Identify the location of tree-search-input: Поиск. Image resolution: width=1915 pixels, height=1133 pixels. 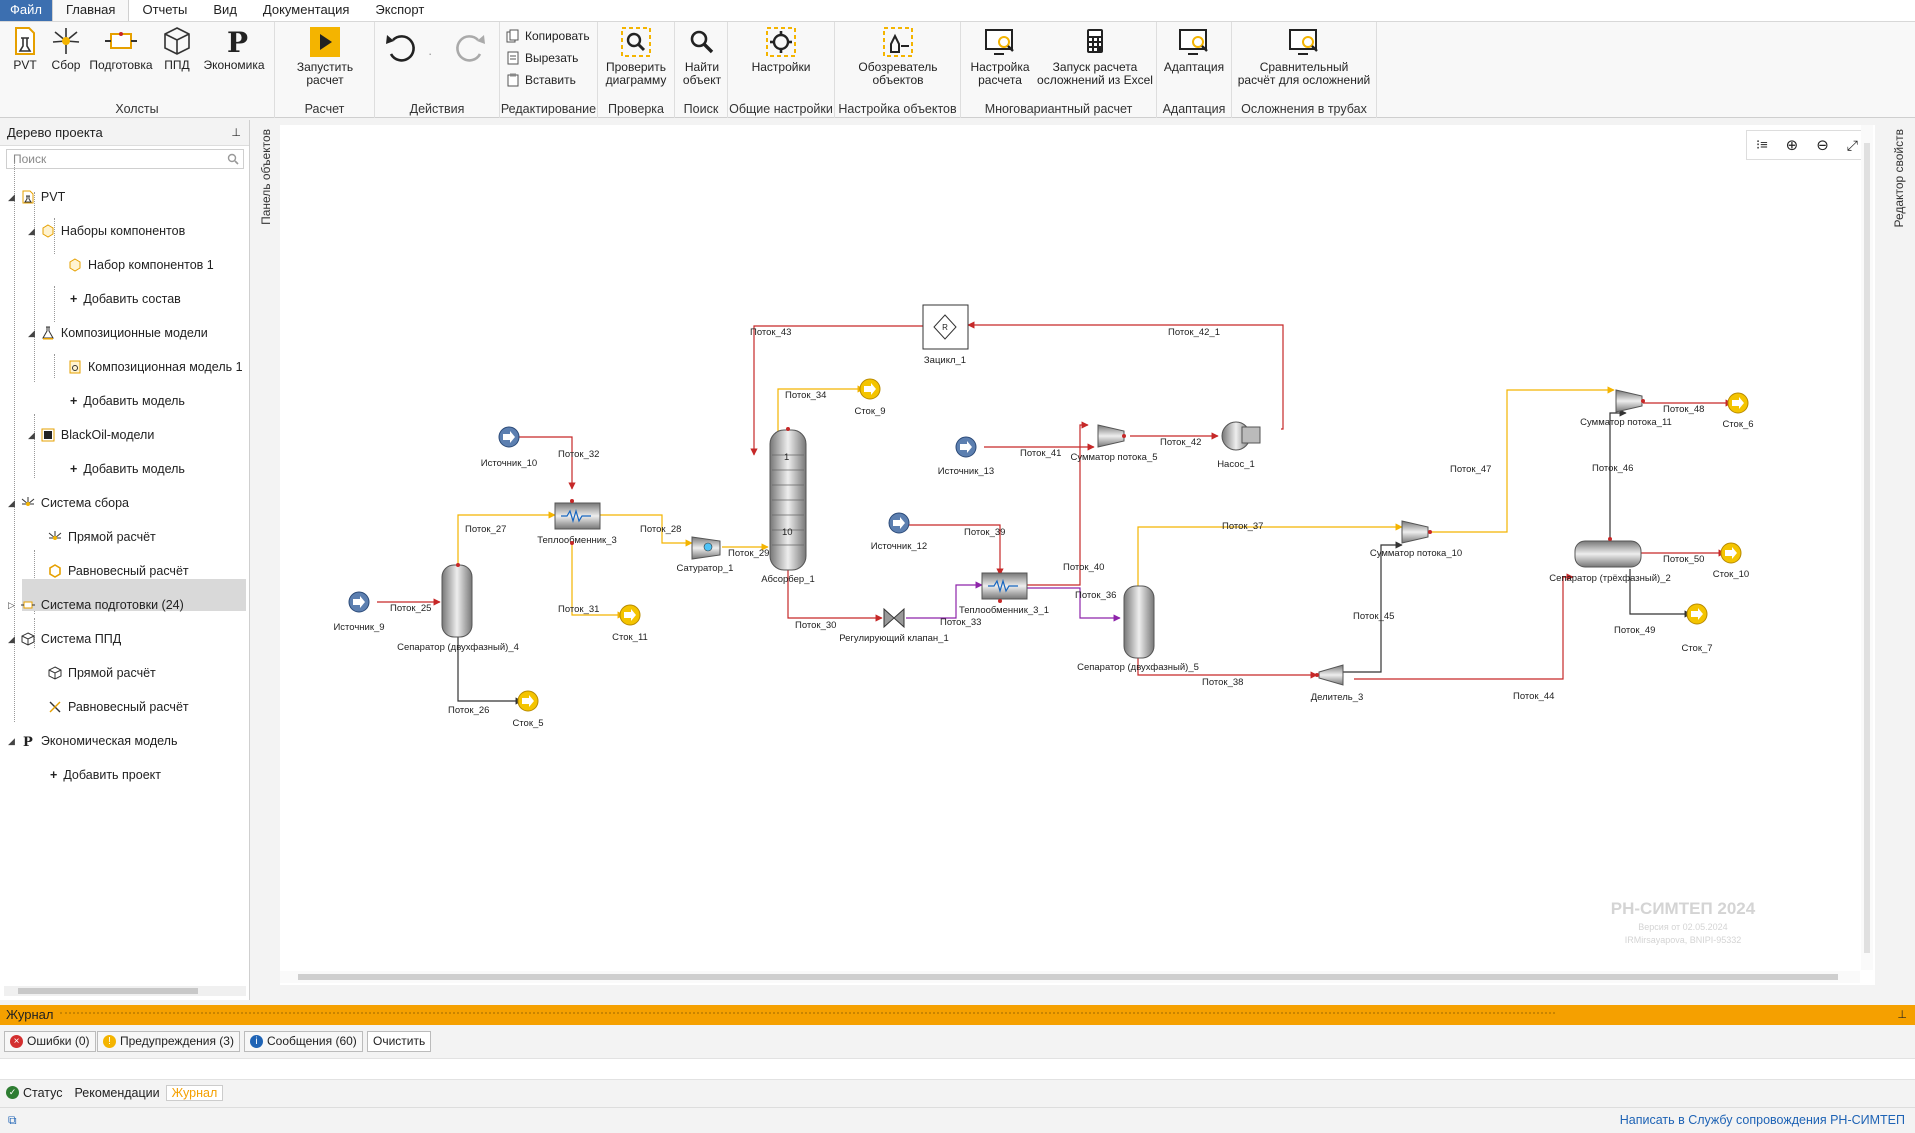
(125, 159).